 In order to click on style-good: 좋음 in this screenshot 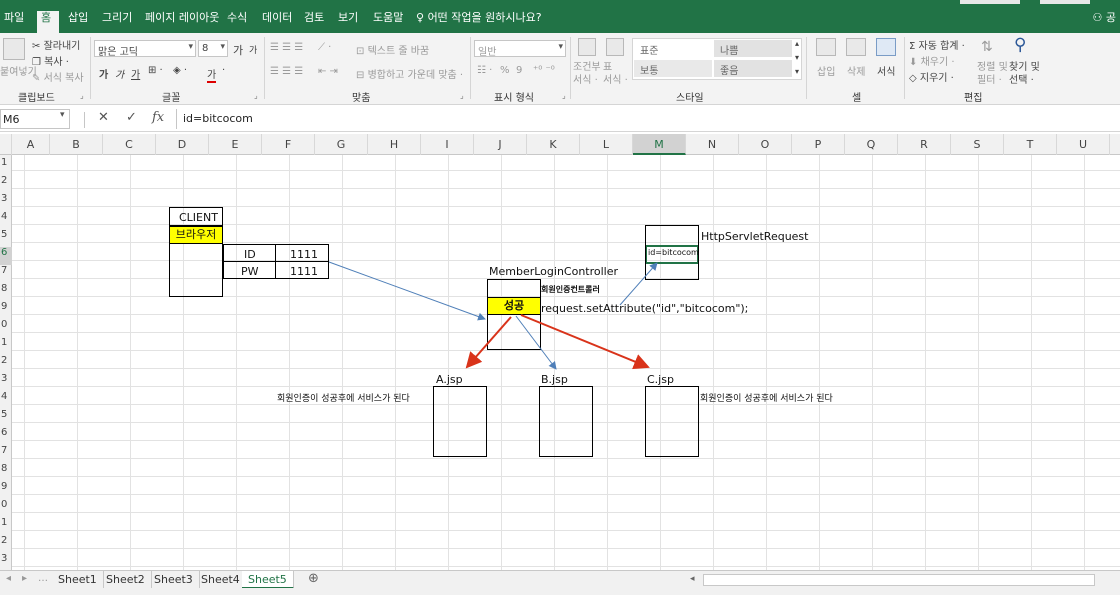, I will do `click(753, 68)`.